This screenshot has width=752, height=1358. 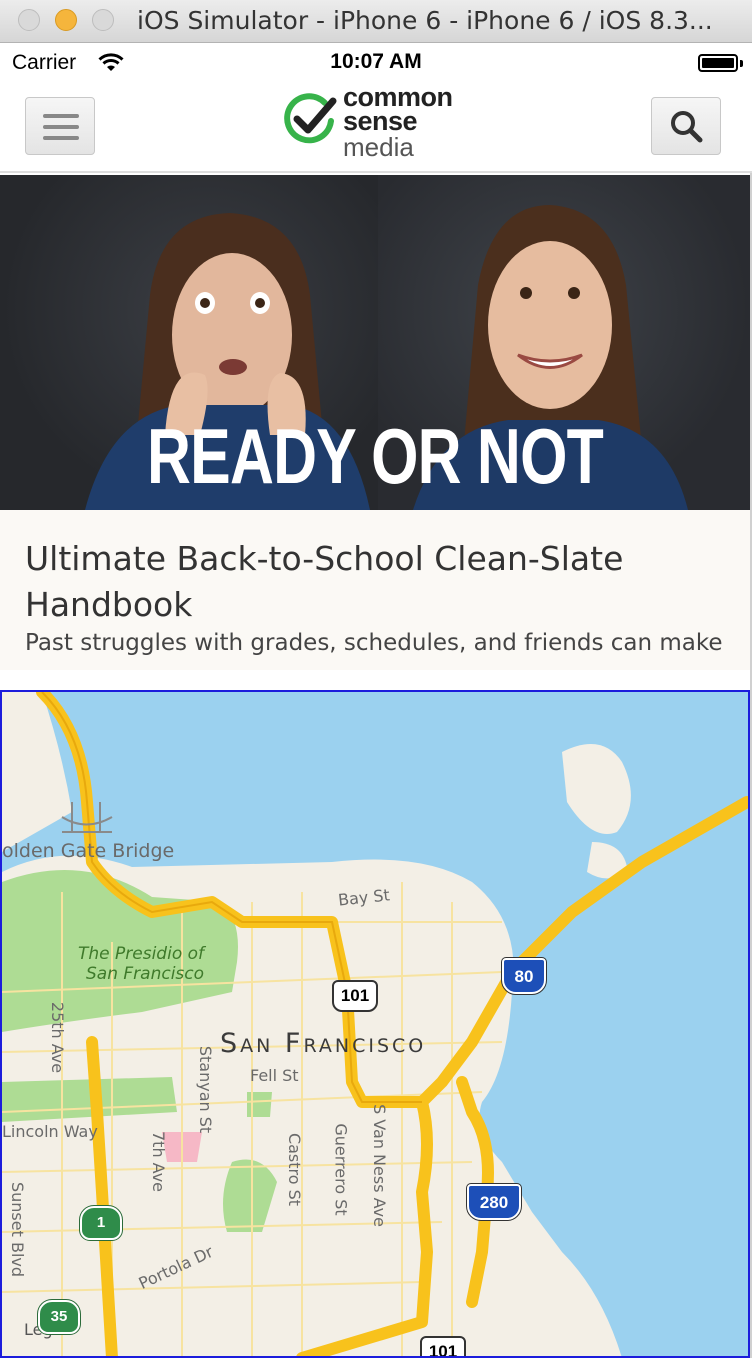 I want to click on us-101-shield-bottom: 101, so click(x=443, y=1347).